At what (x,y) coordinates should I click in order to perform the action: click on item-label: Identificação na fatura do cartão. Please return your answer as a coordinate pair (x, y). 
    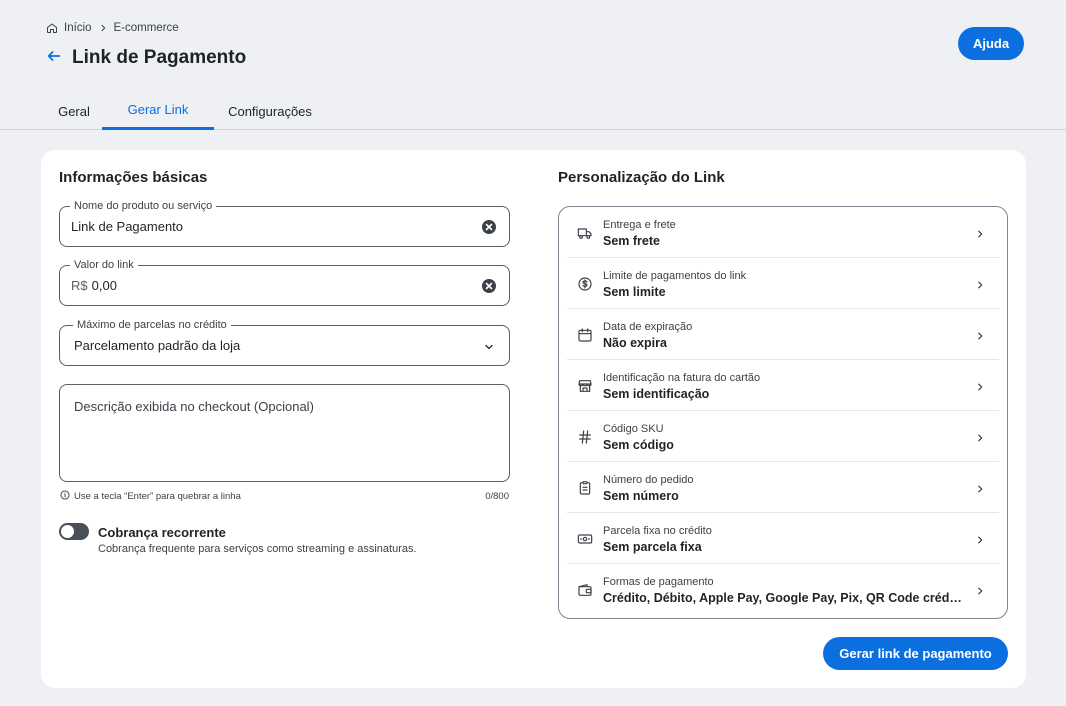
    Looking at the image, I should click on (682, 378).